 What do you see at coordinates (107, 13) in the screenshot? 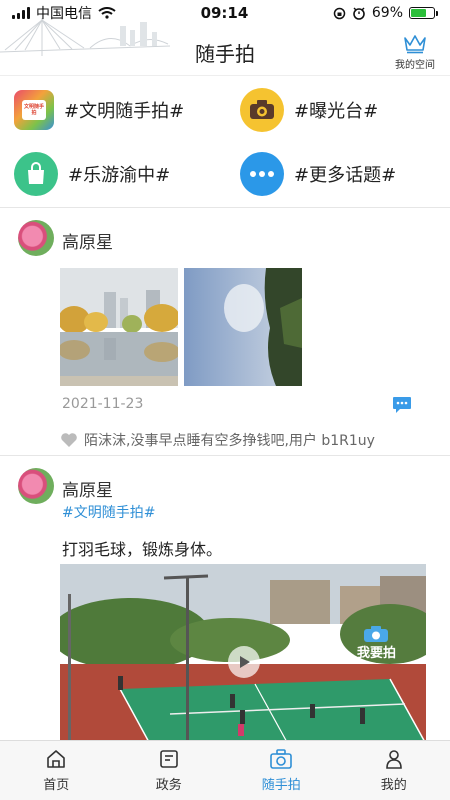
I see `wifi-icon` at bounding box center [107, 13].